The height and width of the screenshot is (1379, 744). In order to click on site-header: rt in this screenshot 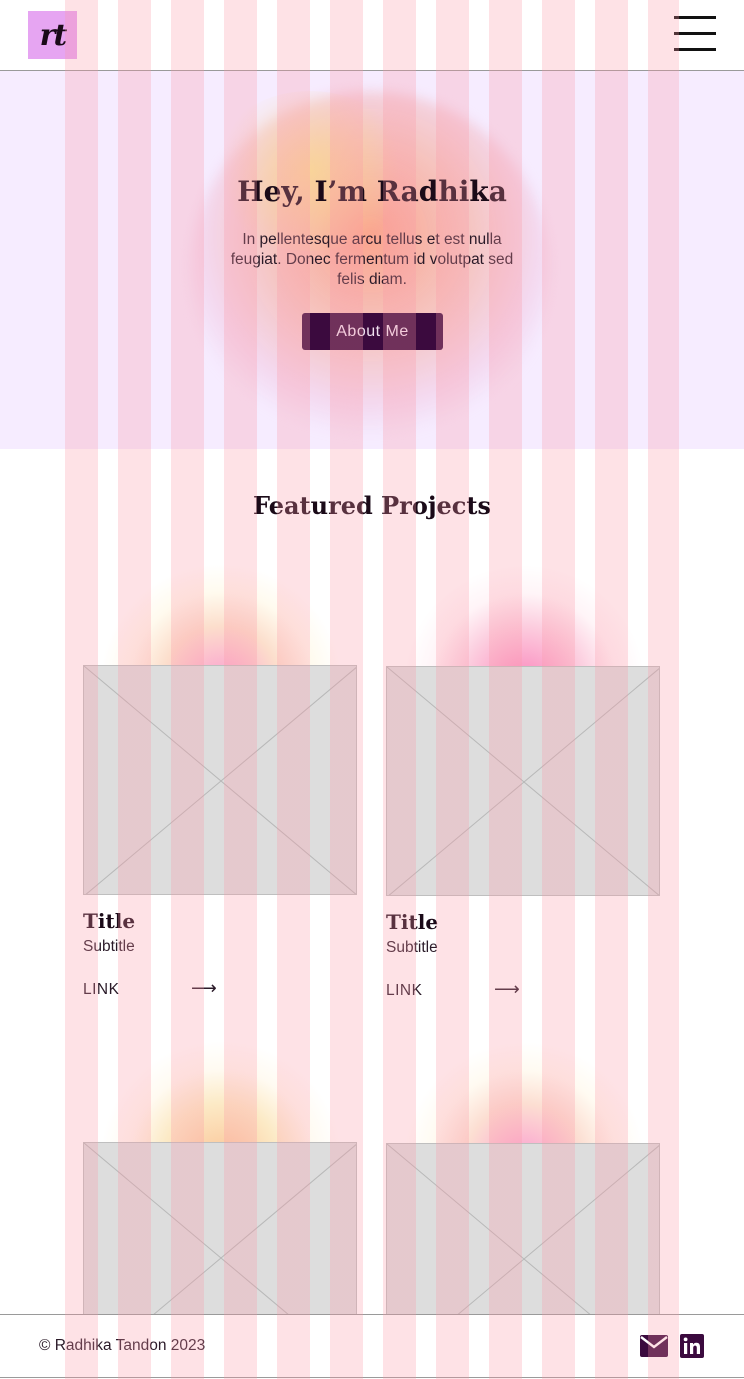, I will do `click(372, 35)`.